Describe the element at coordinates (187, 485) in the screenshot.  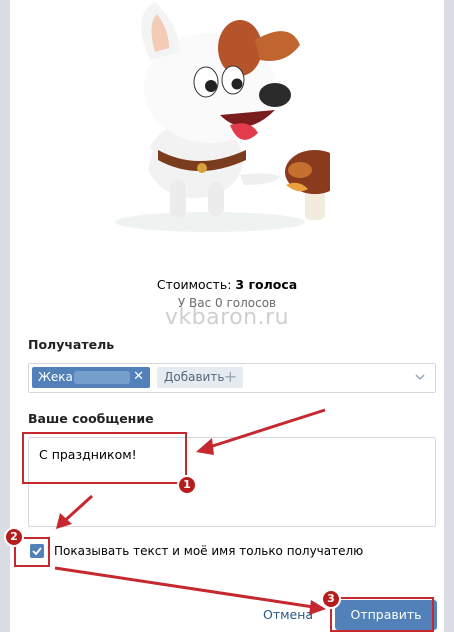
I see `step-badge-1: 1` at that location.